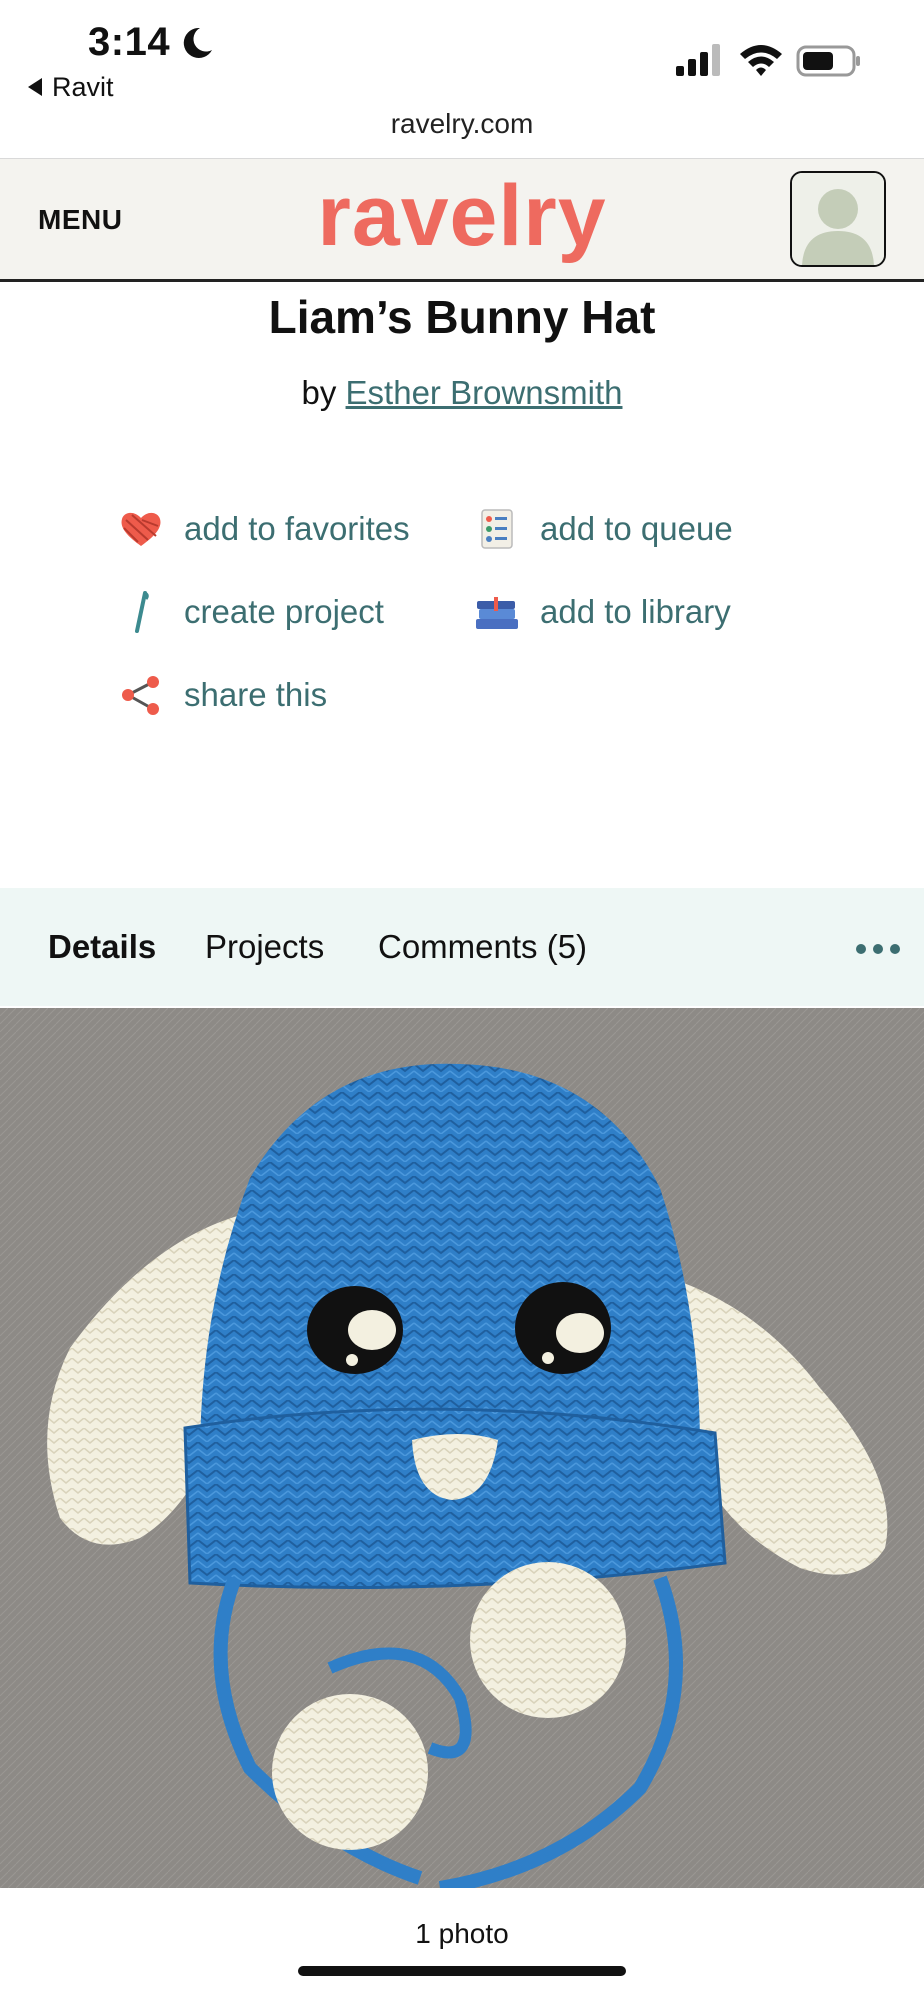 This screenshot has height=2000, width=924. I want to click on back-arrow-icon, so click(35, 86).